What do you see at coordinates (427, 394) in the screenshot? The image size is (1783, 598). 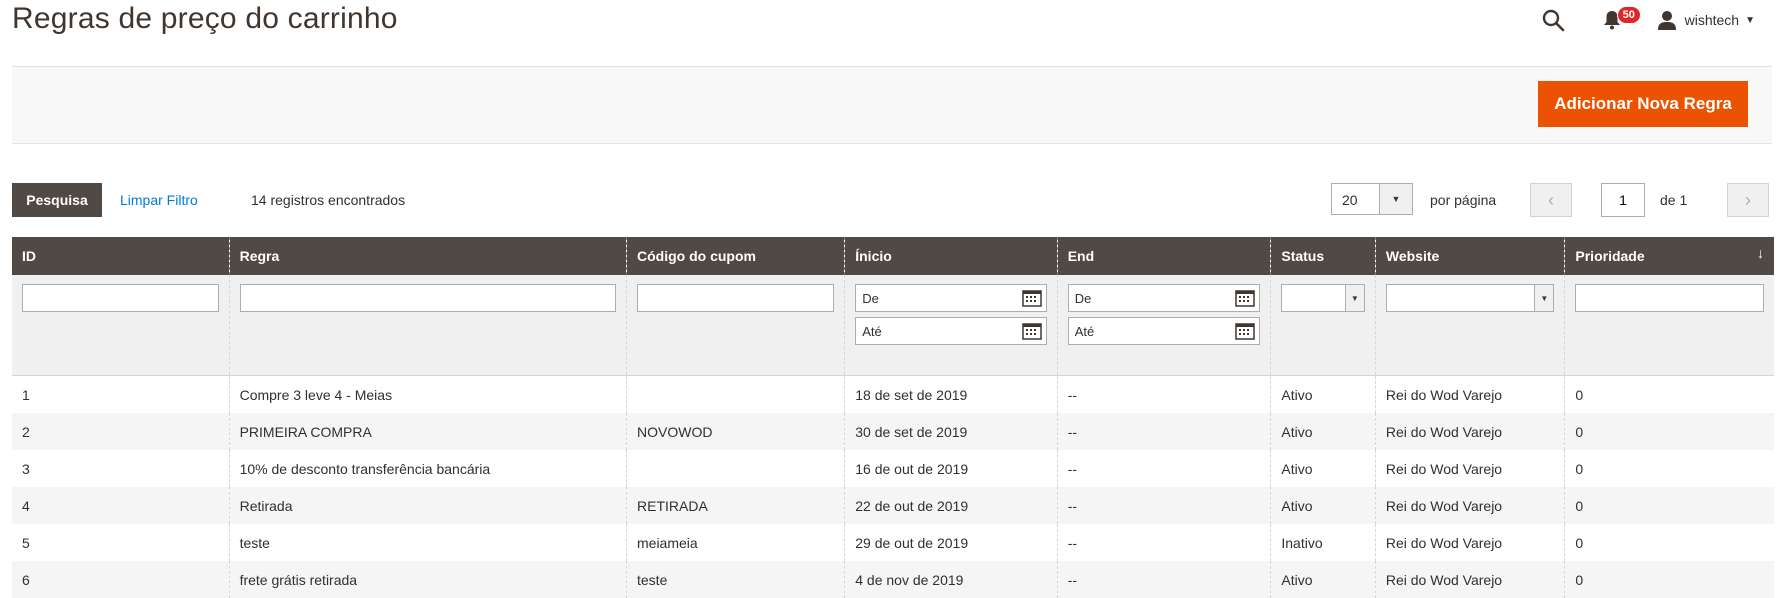 I see `cell-rule: Compre 3 leve 4 - Meias` at bounding box center [427, 394].